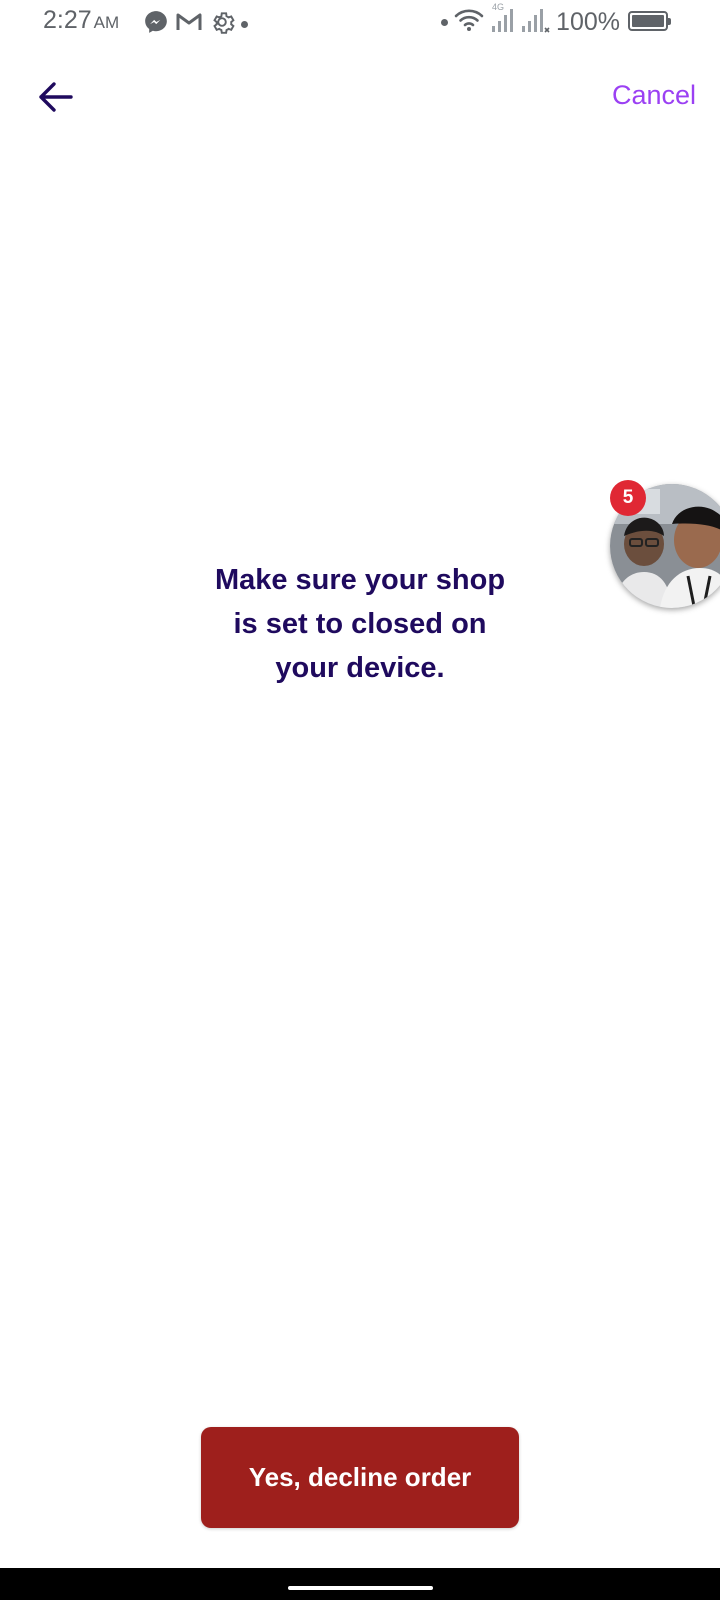  What do you see at coordinates (502, 20) in the screenshot?
I see `signal-icon: 4G` at bounding box center [502, 20].